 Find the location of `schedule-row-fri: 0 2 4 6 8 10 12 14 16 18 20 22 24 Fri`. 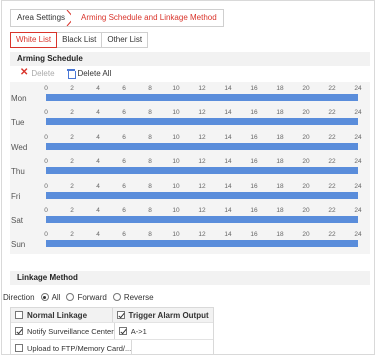

schedule-row-fri: 0 2 4 6 8 10 12 14 16 18 20 22 24 Fri is located at coordinates (190, 192).